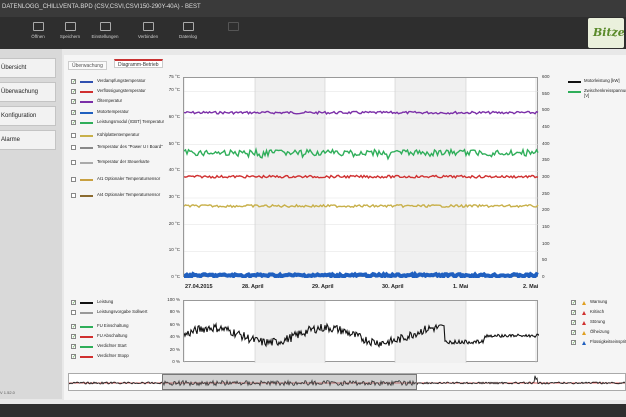 This screenshot has height=417, width=626. What do you see at coordinates (597, 311) in the screenshot?
I see `legend-label: Kritisch` at bounding box center [597, 311].